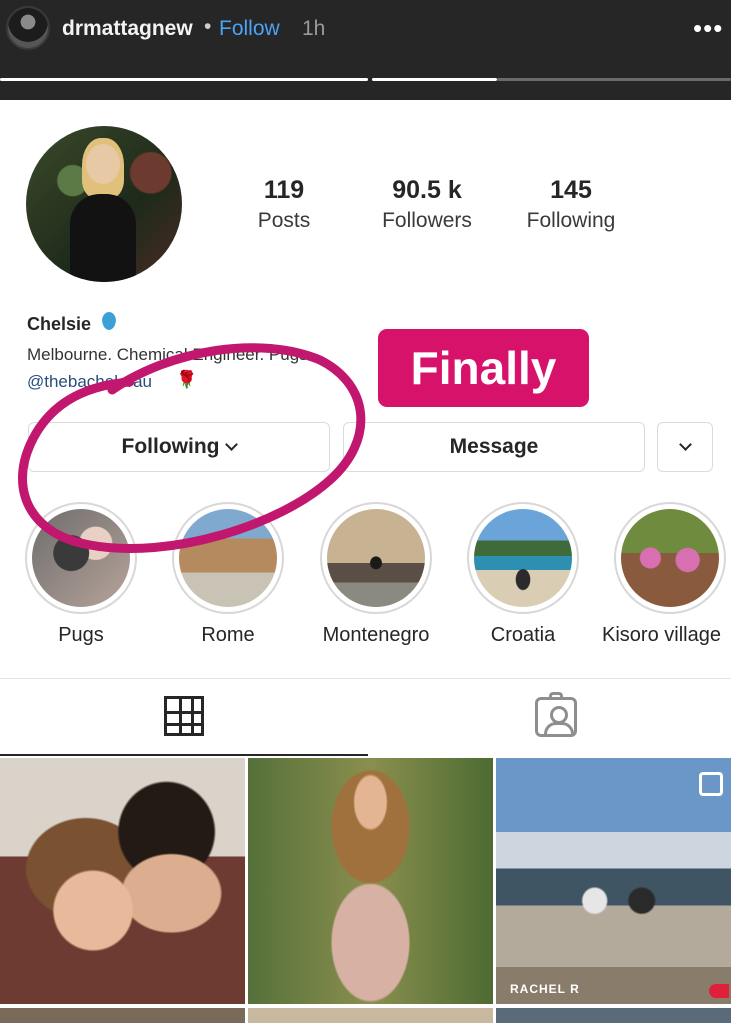 The image size is (731, 1023). Describe the element at coordinates (184, 755) in the screenshot. I see `active-tab-indicator` at that location.